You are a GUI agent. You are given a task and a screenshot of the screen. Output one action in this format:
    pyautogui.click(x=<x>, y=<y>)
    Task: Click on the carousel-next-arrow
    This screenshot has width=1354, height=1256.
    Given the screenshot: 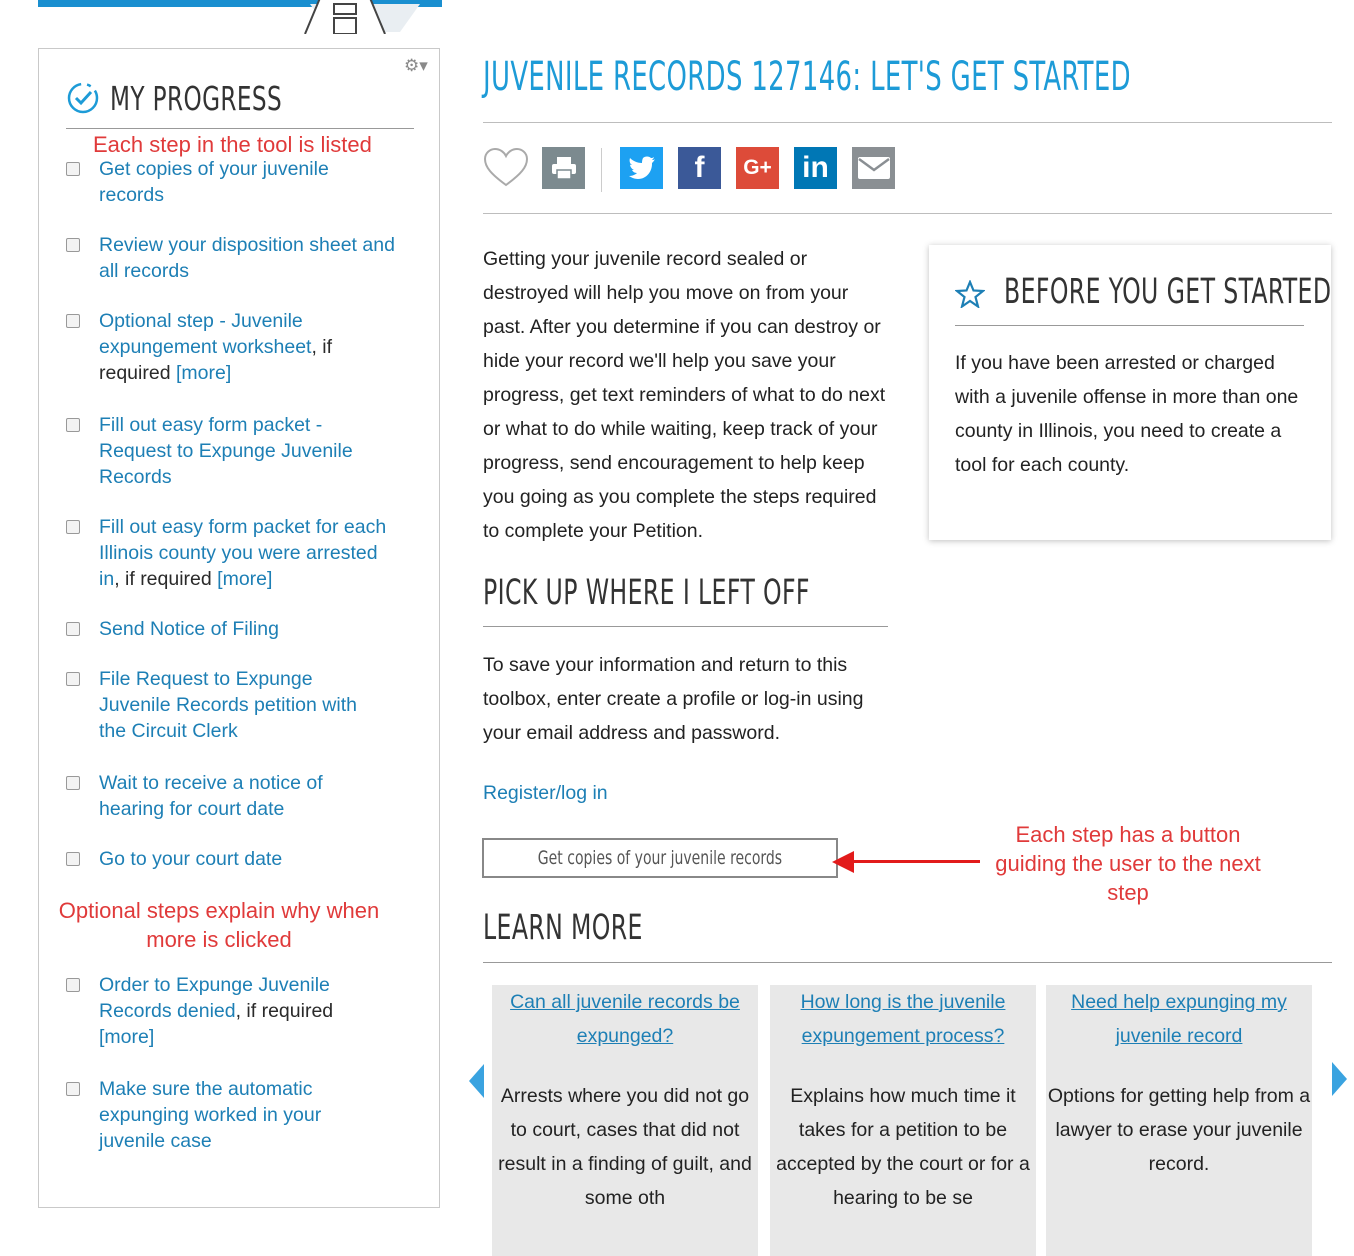 What is the action you would take?
    pyautogui.click(x=1339, y=1079)
    